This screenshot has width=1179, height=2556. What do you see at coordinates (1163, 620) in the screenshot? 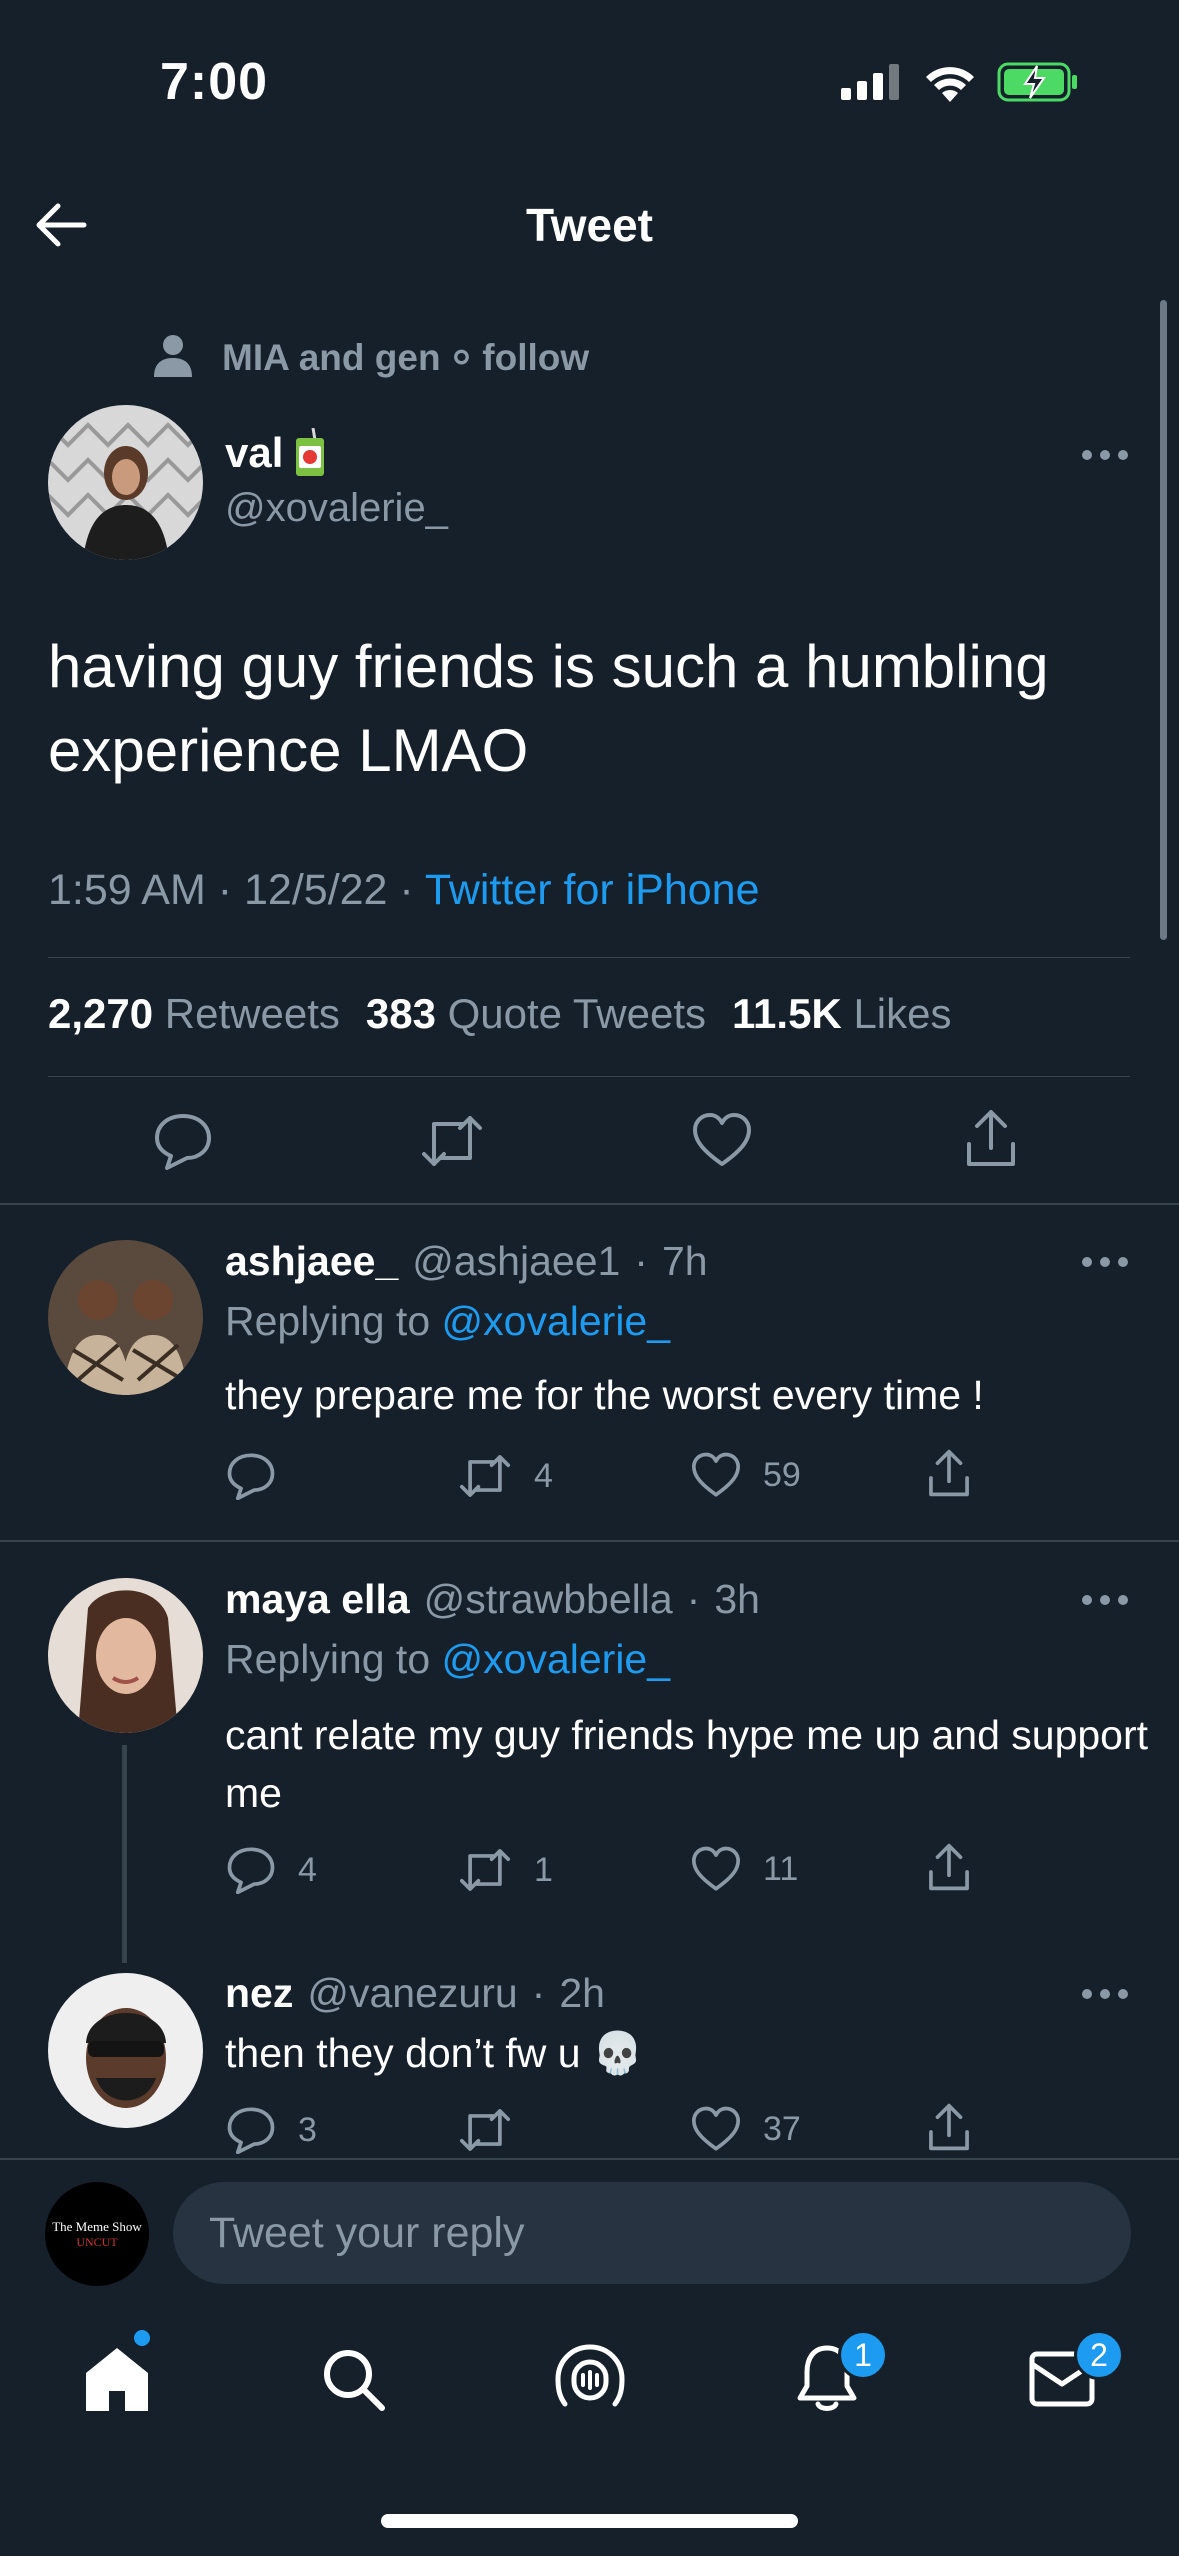
I see `scrollbar` at bounding box center [1163, 620].